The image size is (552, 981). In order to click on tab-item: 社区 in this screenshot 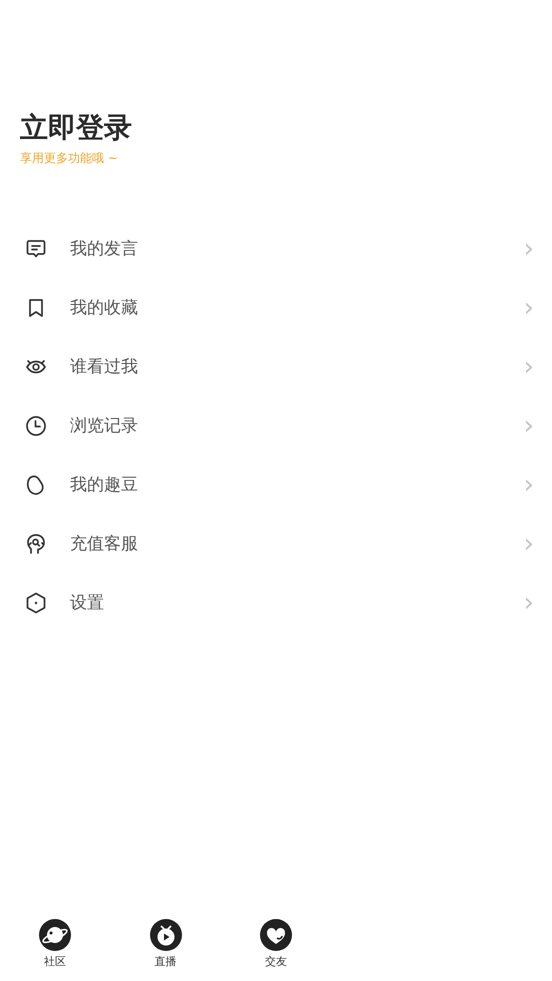, I will do `click(55, 944)`.